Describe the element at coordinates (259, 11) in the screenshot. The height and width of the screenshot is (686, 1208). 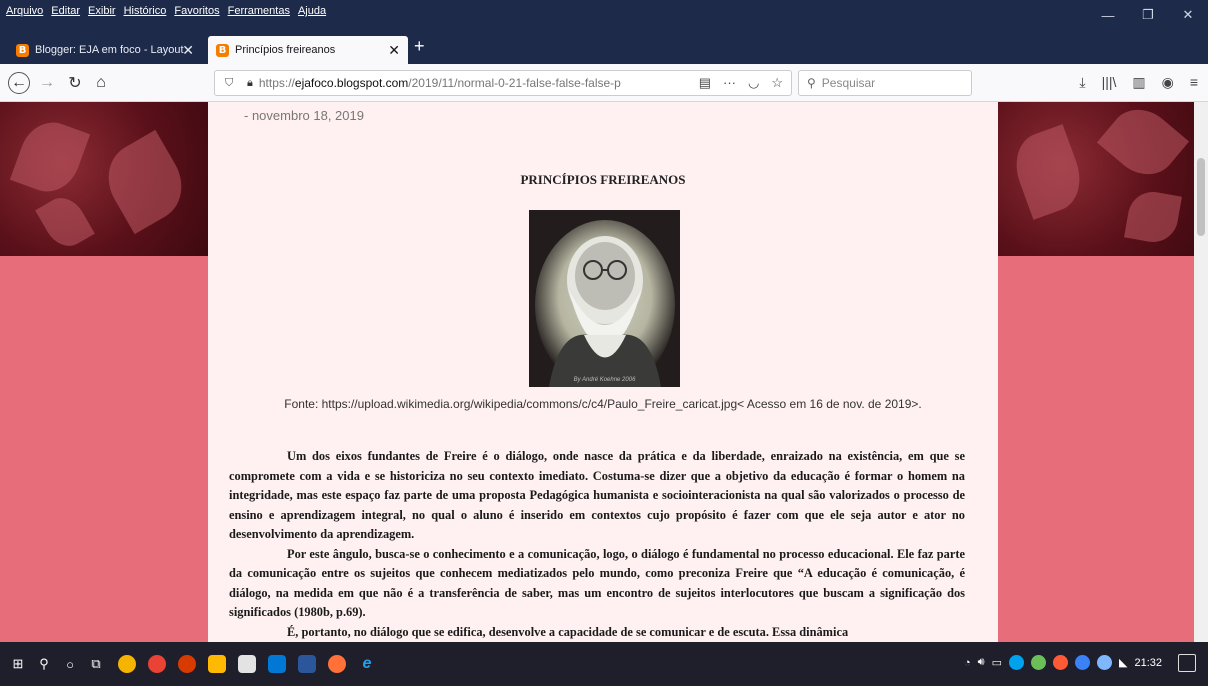
I see `menu-ferramentas: Ferramentas` at that location.